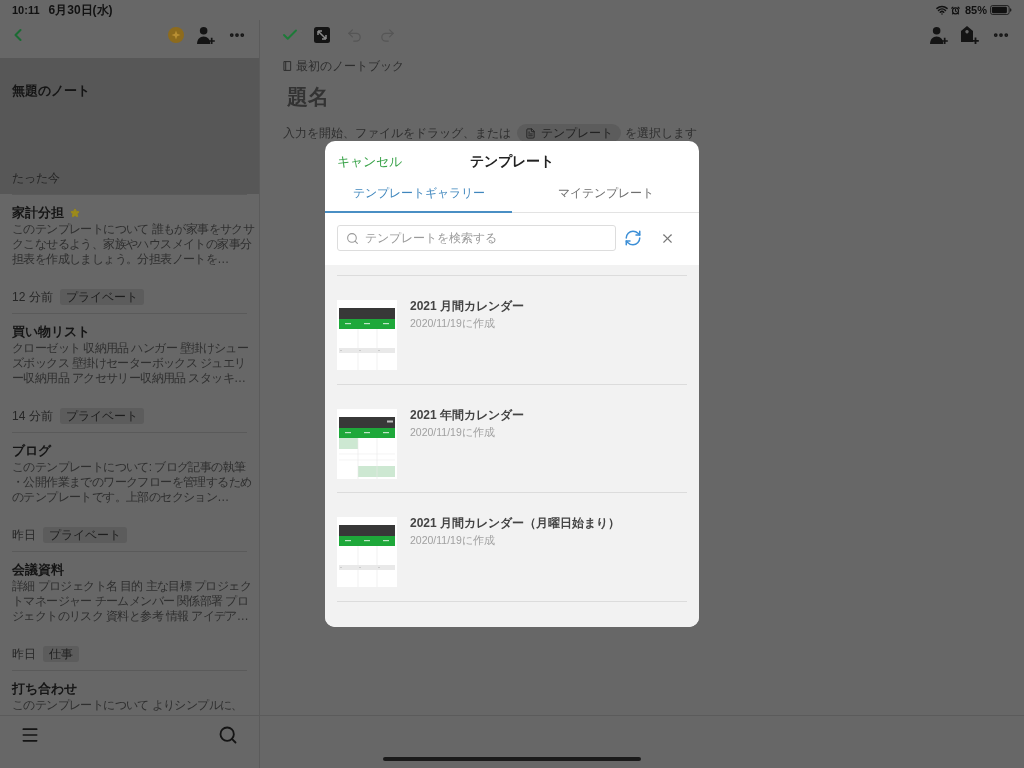  What do you see at coordinates (369, 161) in the screenshot?
I see `cancel-button: キャンセル` at bounding box center [369, 161].